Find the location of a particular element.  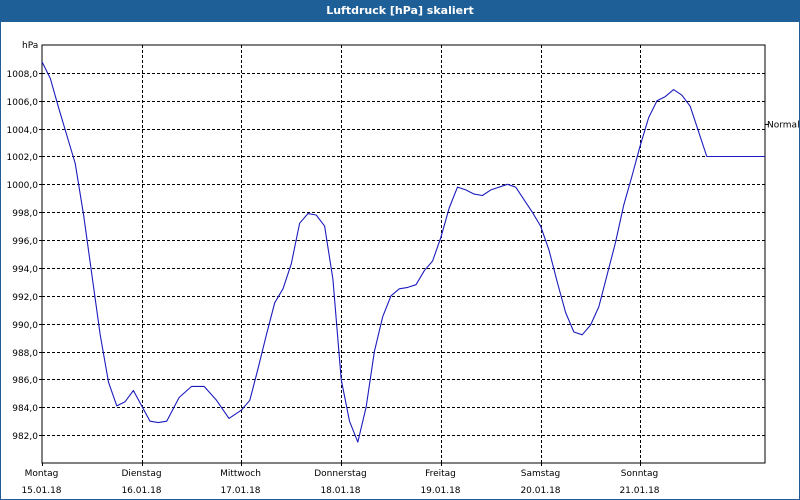

y-tick-label: 992,0 is located at coordinates (25, 298).